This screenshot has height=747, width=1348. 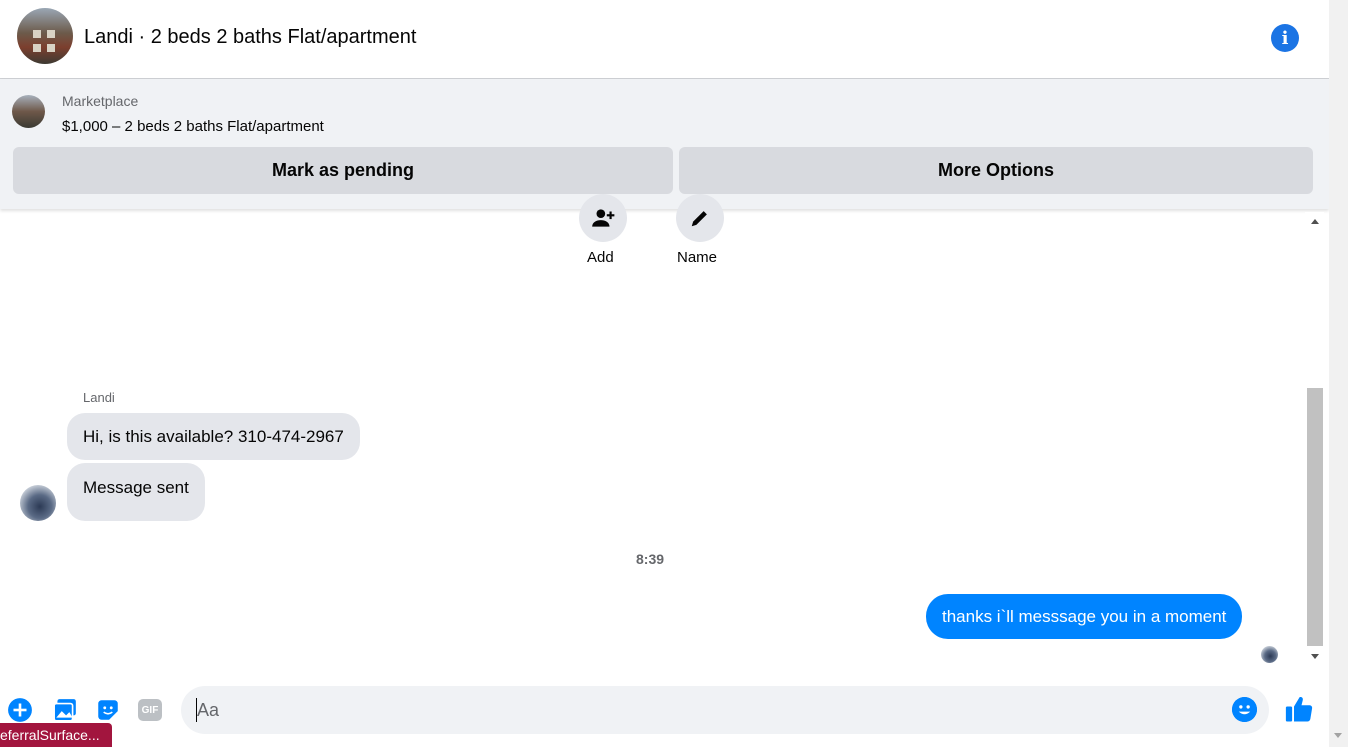 I want to click on seen-receipt-avatar, so click(x=1269, y=654).